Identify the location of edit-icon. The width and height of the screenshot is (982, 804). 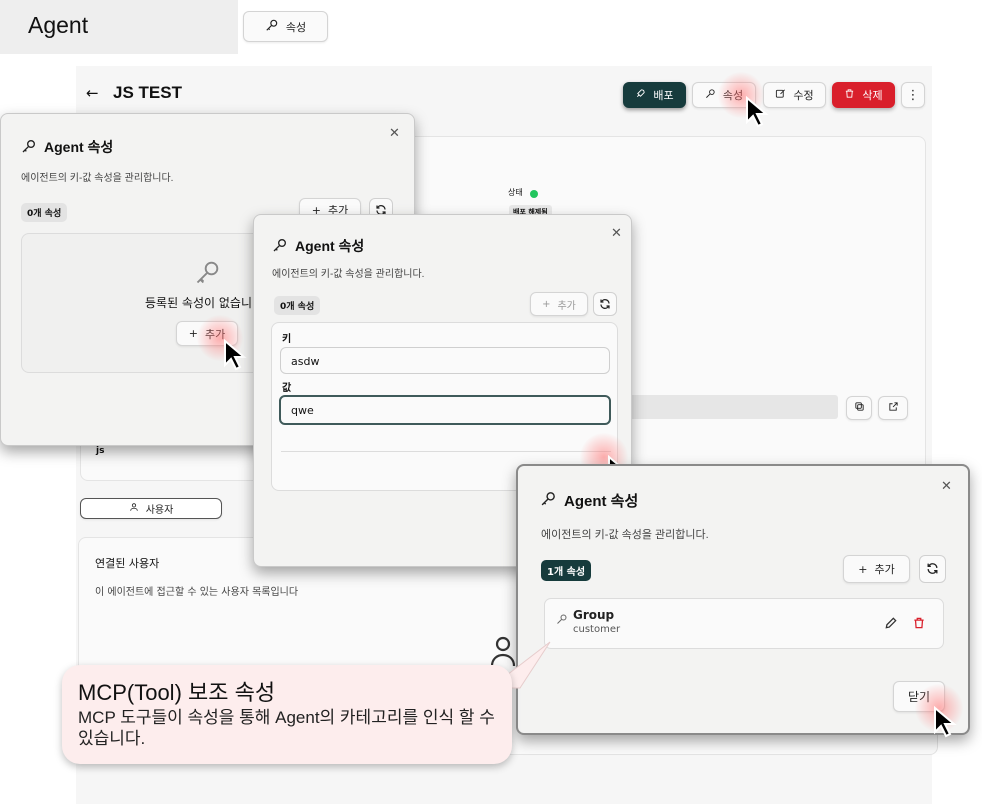
(780, 95).